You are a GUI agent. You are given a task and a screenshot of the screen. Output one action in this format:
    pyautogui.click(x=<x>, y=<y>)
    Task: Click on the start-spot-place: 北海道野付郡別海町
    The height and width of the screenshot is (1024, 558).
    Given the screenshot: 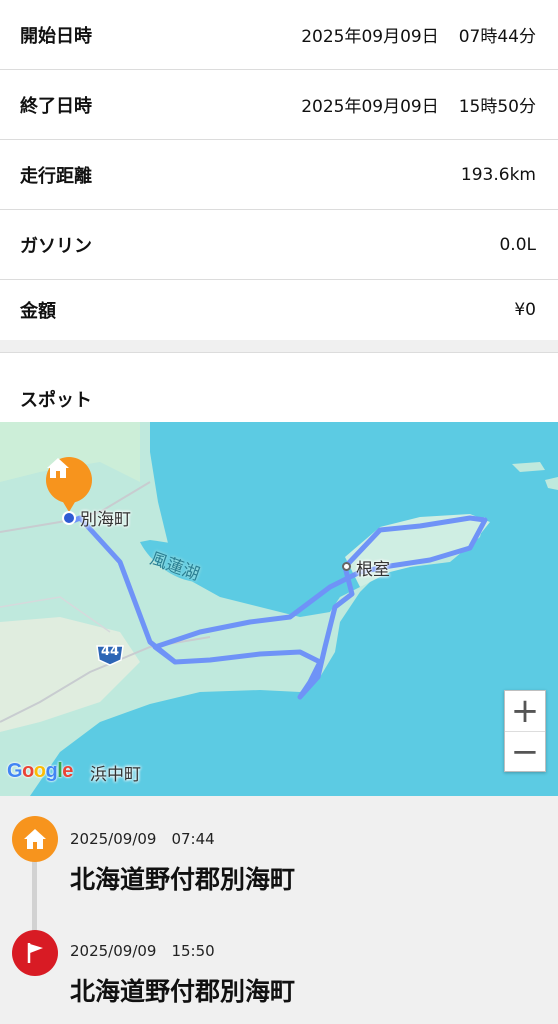 What is the action you would take?
    pyautogui.click(x=182, y=878)
    